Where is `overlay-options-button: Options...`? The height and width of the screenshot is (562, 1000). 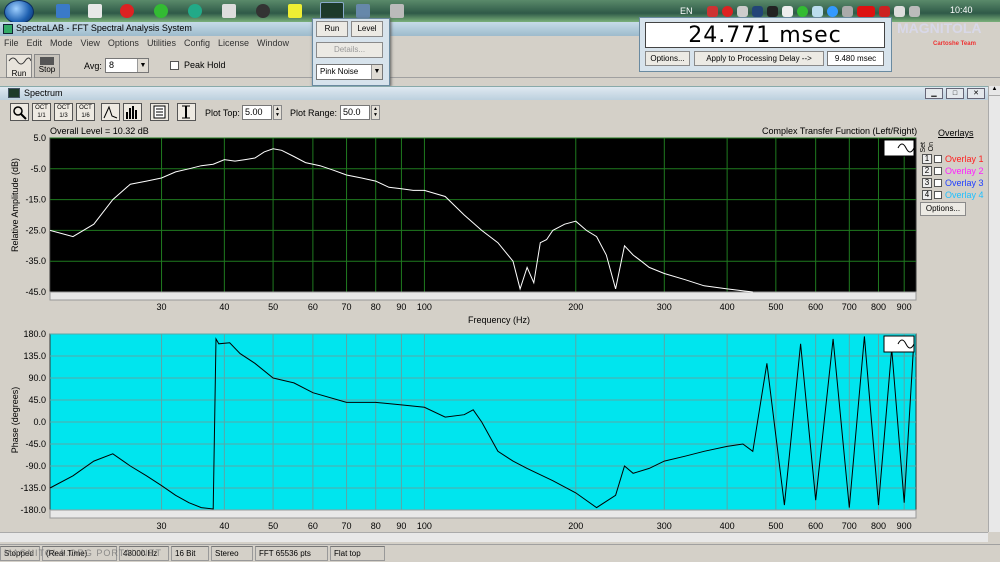 overlay-options-button: Options... is located at coordinates (943, 209).